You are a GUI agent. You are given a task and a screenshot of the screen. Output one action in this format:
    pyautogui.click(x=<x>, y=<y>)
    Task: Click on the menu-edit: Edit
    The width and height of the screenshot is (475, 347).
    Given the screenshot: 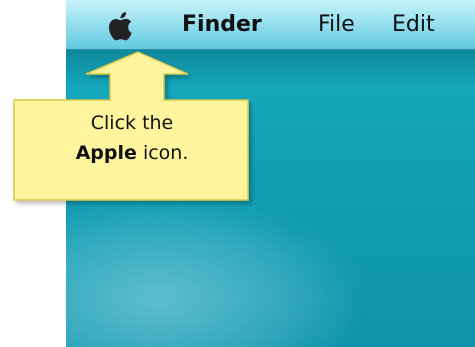 What is the action you would take?
    pyautogui.click(x=413, y=25)
    